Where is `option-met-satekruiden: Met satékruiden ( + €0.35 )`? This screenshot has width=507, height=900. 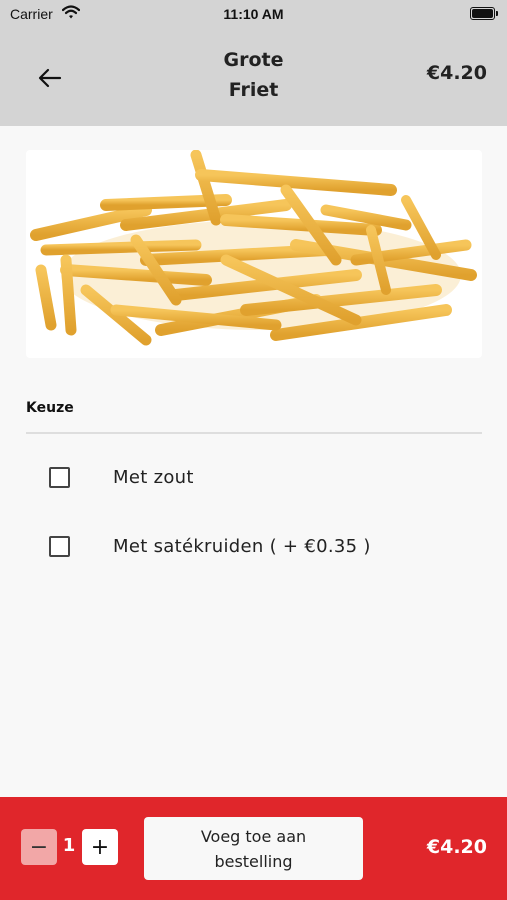 option-met-satekruiden: Met satékruiden ( + €0.35 ) is located at coordinates (254, 546).